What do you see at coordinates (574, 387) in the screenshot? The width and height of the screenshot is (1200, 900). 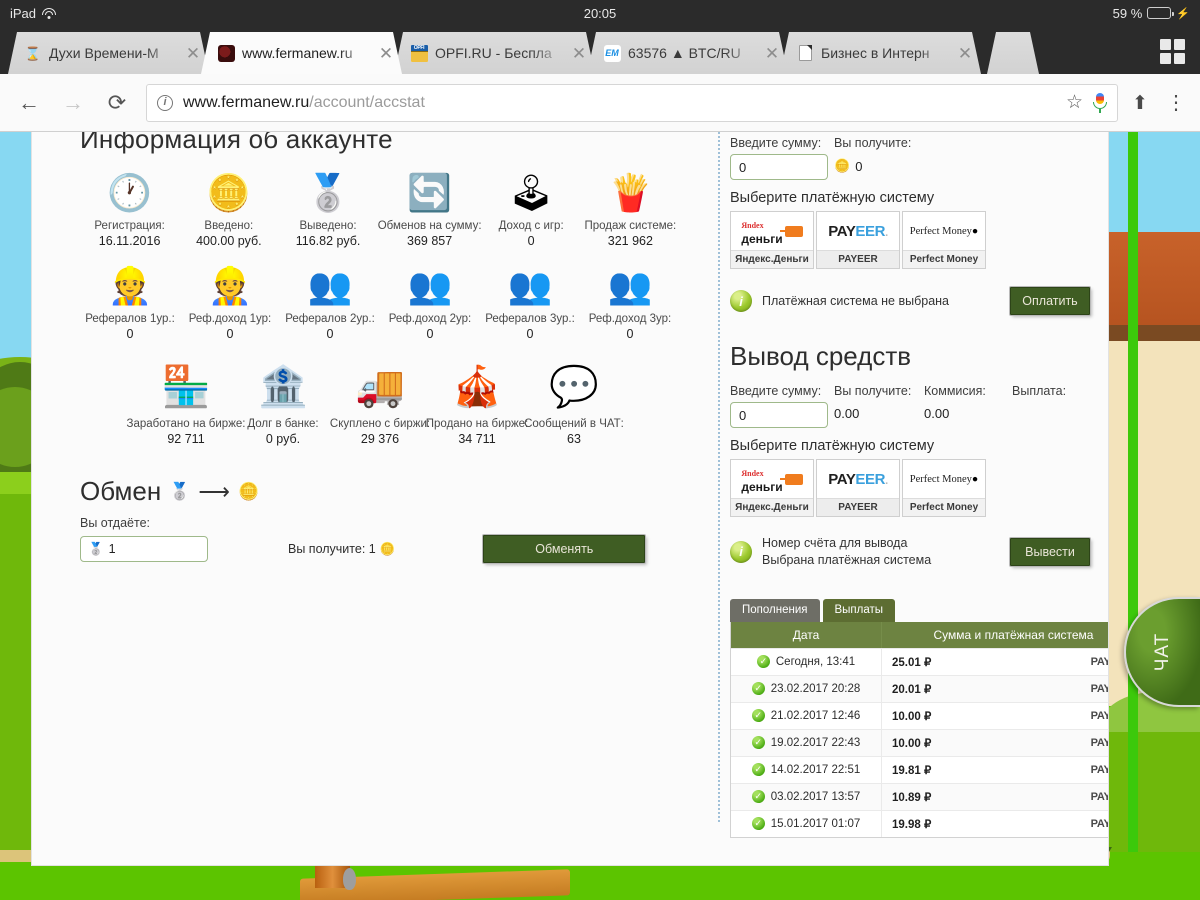 I see `chat-bubbles-icon: 💬` at bounding box center [574, 387].